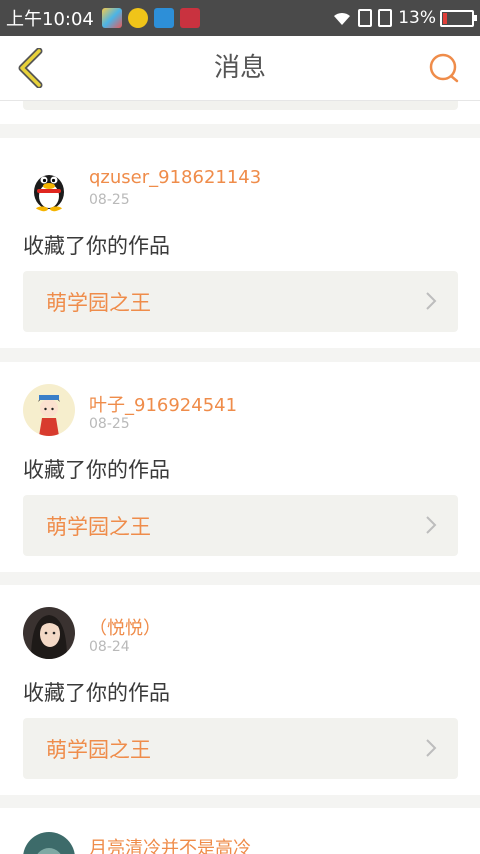  I want to click on notification-card: 月亮清冷并不是高冷, so click(240, 831).